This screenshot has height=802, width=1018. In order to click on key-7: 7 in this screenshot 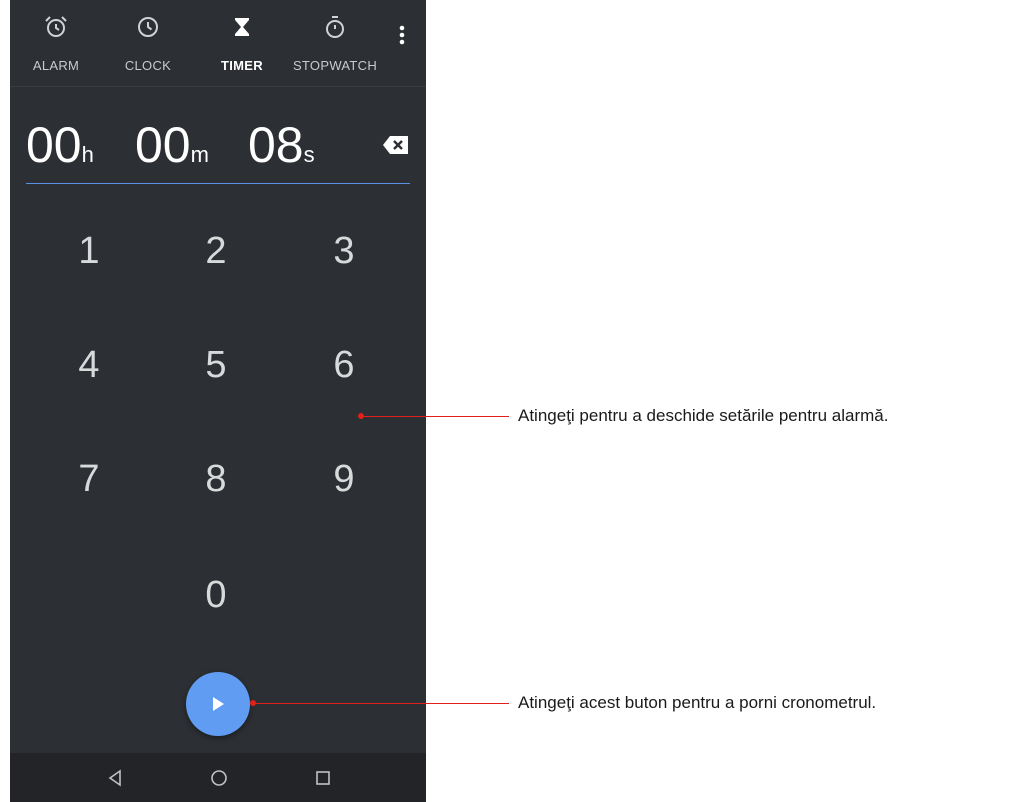, I will do `click(89, 479)`.